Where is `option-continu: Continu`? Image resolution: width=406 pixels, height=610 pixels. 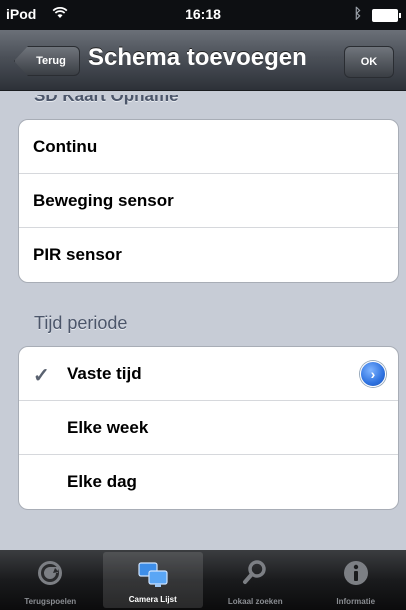 option-continu: Continu is located at coordinates (208, 147).